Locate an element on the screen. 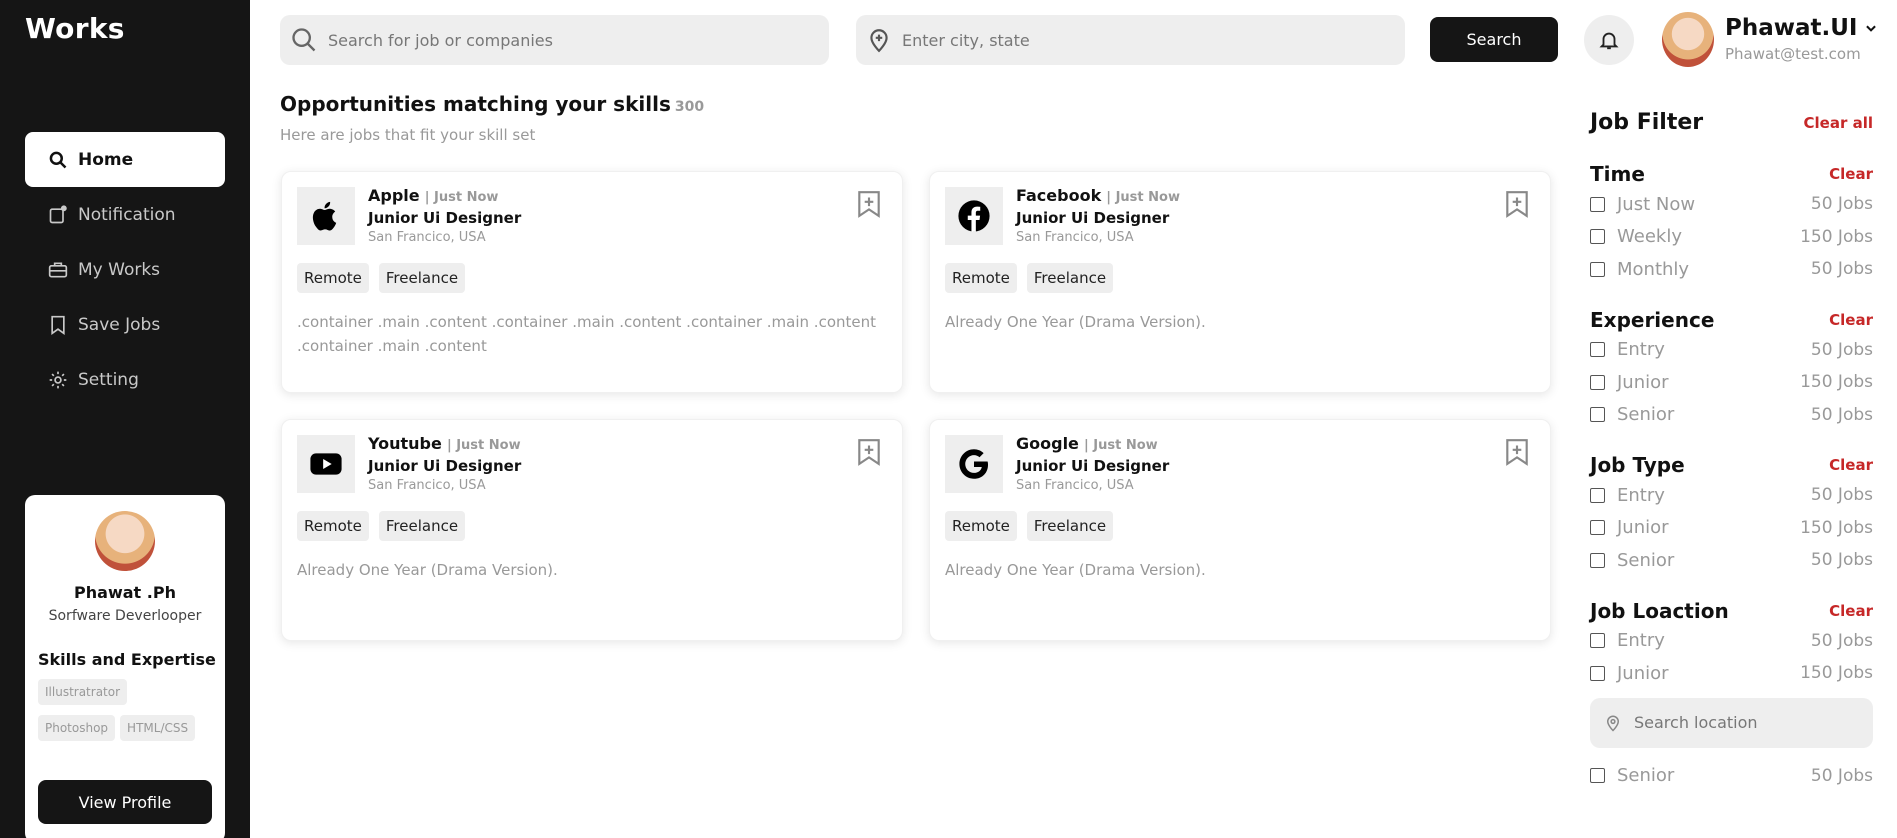  sidebar-item-home: Home is located at coordinates (125, 159).